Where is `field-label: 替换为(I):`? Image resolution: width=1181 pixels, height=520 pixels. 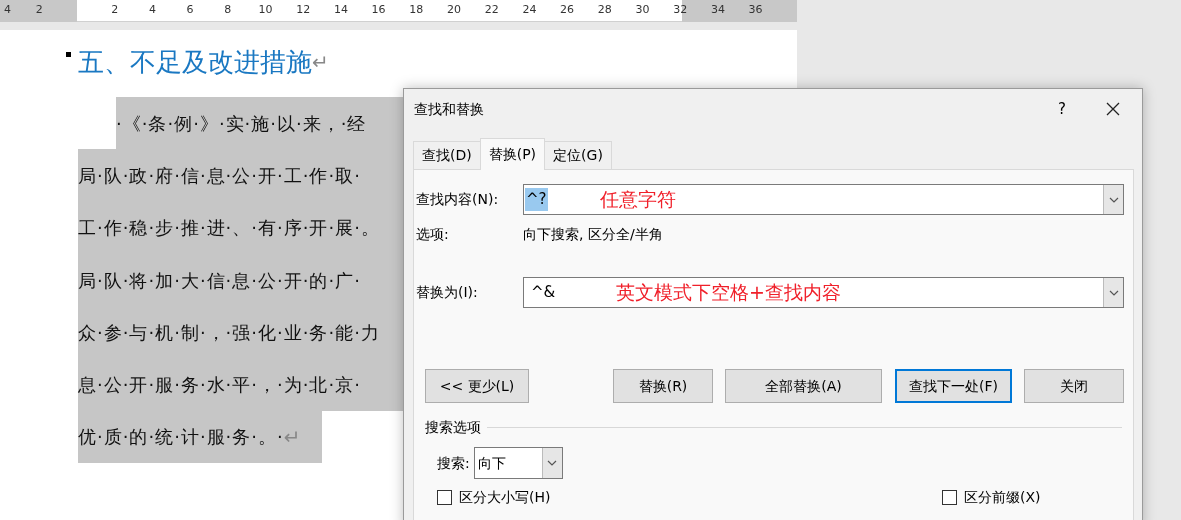 field-label: 替换为(I): is located at coordinates (447, 292).